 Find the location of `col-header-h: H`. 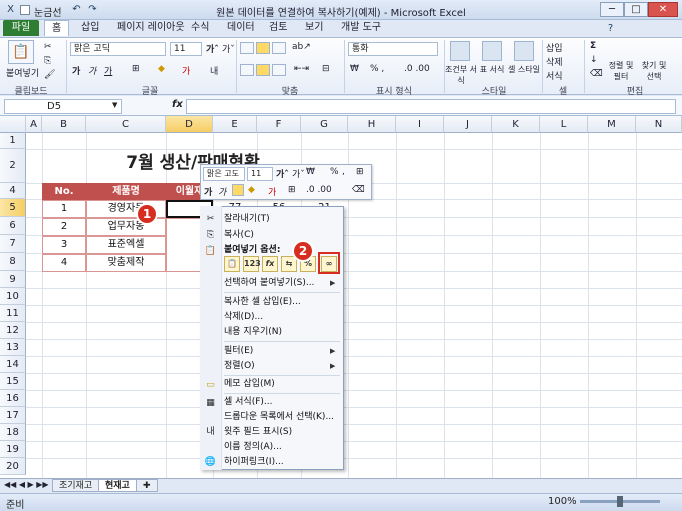

col-header-h: H is located at coordinates (372, 124).